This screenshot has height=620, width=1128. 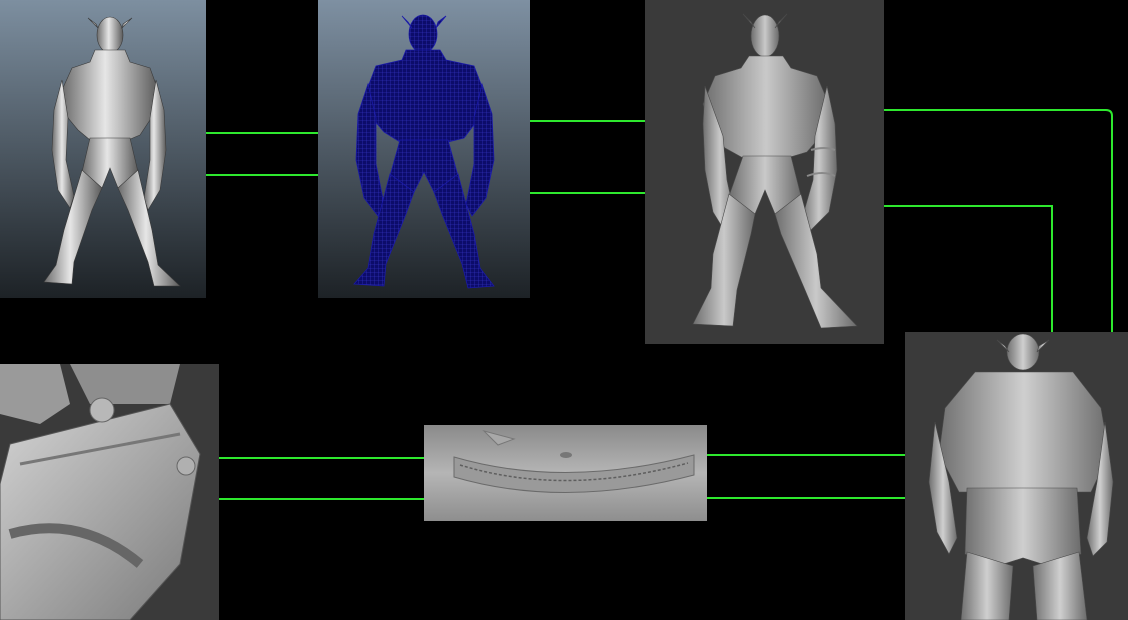 I want to click on zbrush-arm-bracer-closeup-panel, so click(x=109, y=492).